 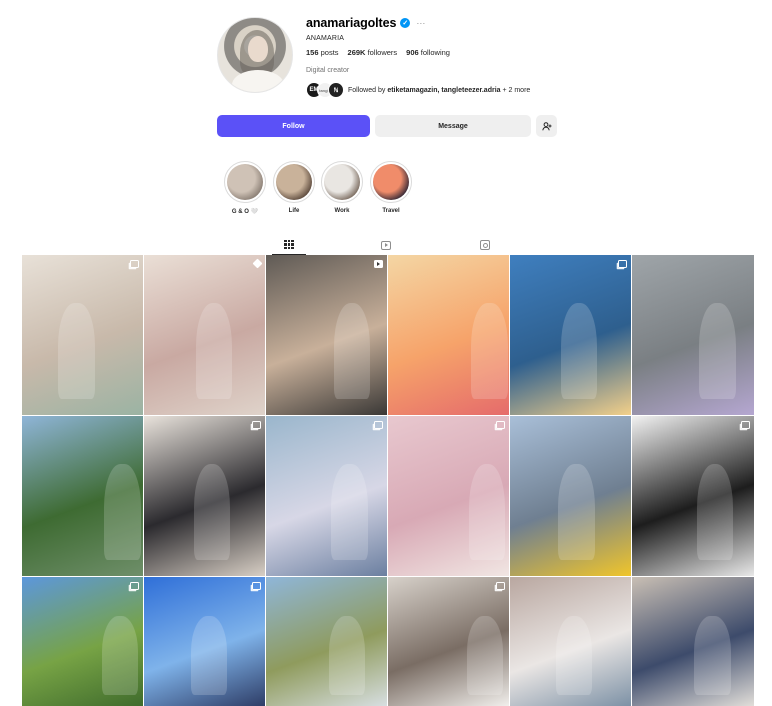 I want to click on reels-icon, so click(x=386, y=245).